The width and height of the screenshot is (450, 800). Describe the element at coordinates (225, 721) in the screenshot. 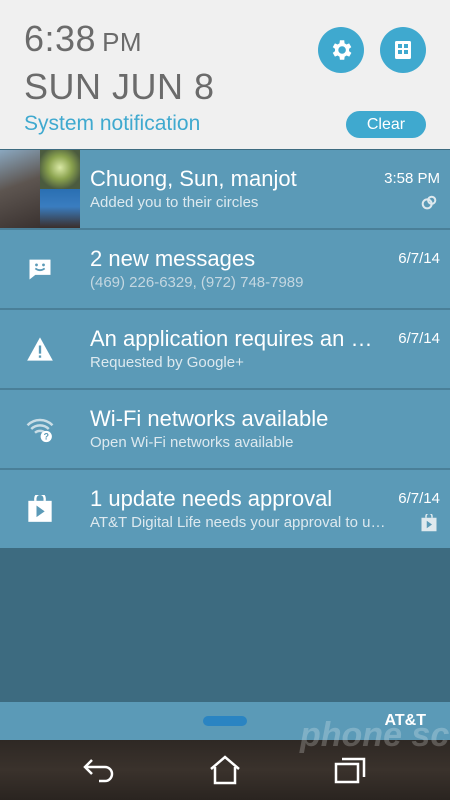

I see `drag-handle` at that location.